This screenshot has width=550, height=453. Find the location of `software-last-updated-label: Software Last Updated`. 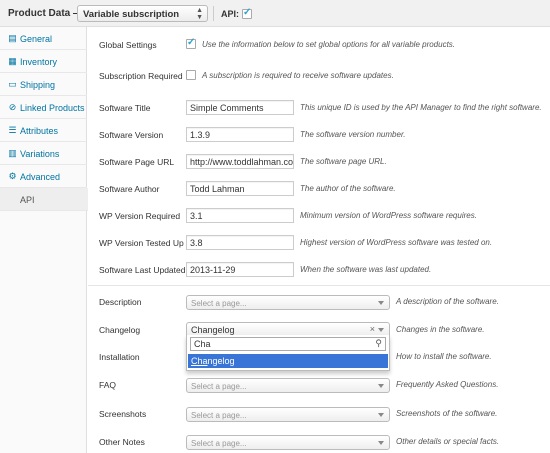

software-last-updated-label: Software Last Updated is located at coordinates (142, 270).